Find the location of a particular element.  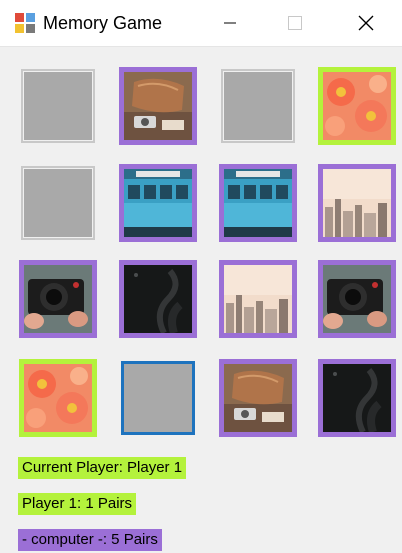

maximize-button is located at coordinates (295, 23).